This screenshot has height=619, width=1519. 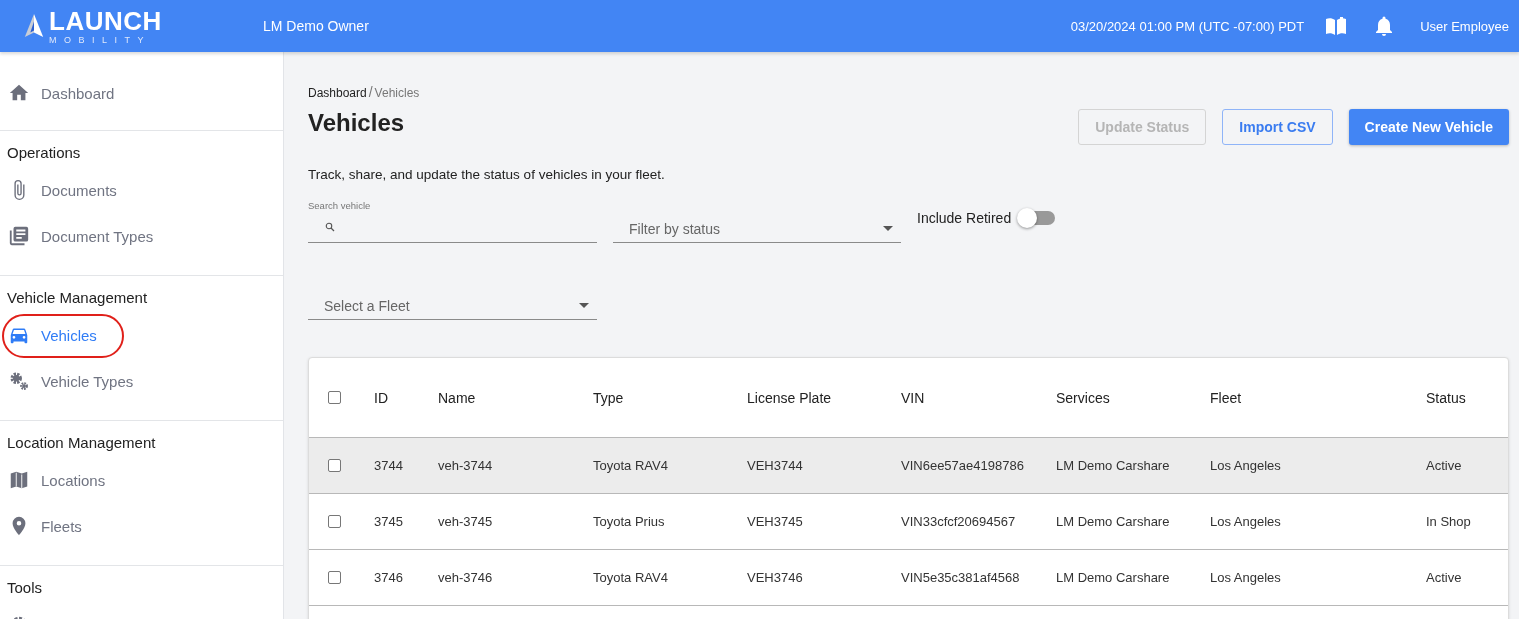 I want to click on table-cell-text: 3745, so click(x=389, y=521).